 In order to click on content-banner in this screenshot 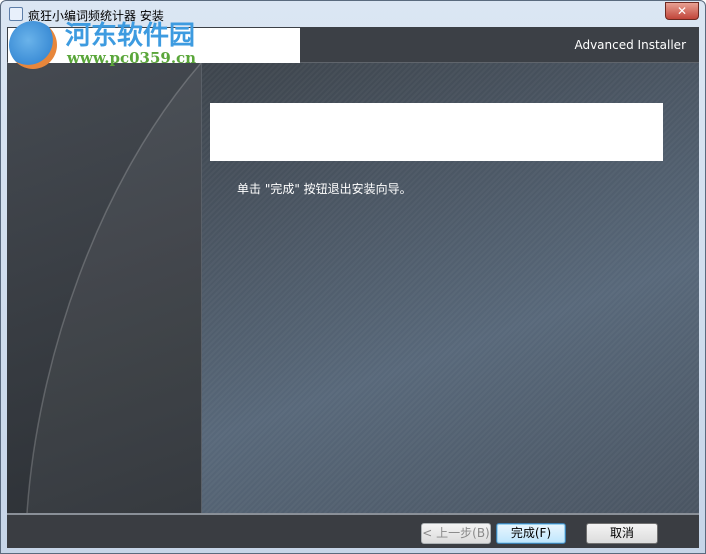, I will do `click(436, 132)`.